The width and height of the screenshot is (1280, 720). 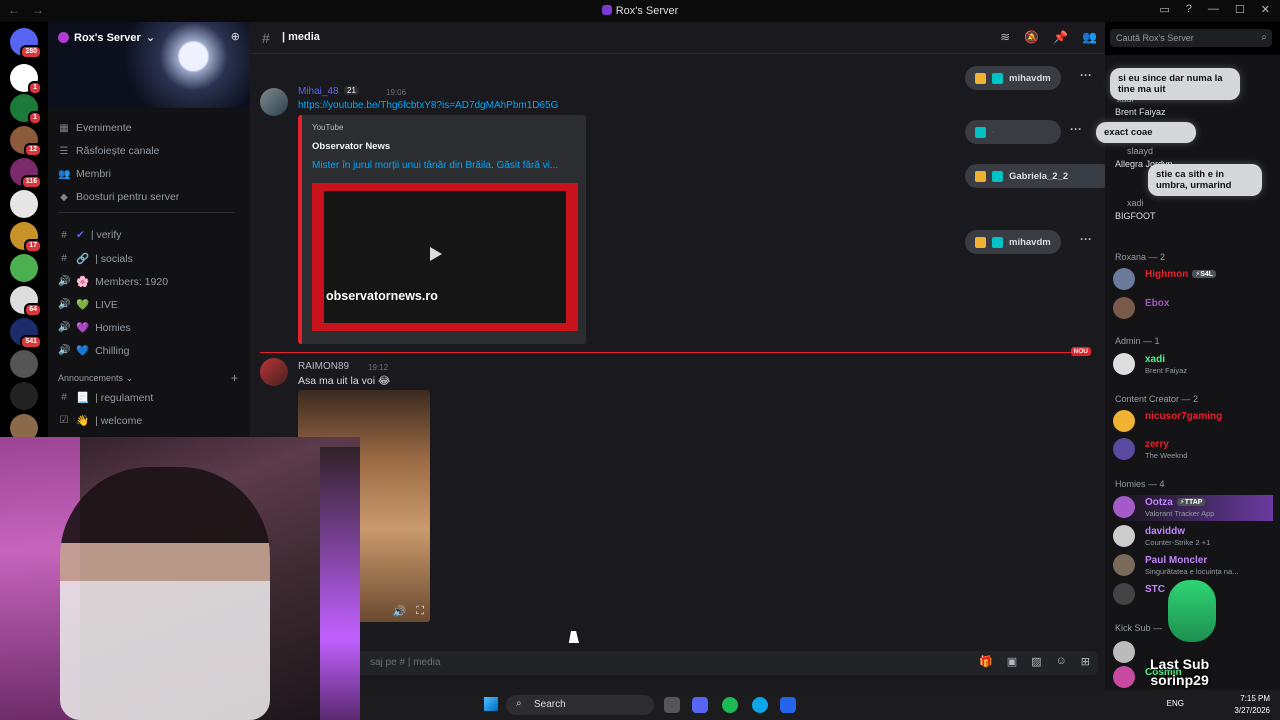 I want to click on voice-channel-icon: 🔊, so click(x=64, y=281).